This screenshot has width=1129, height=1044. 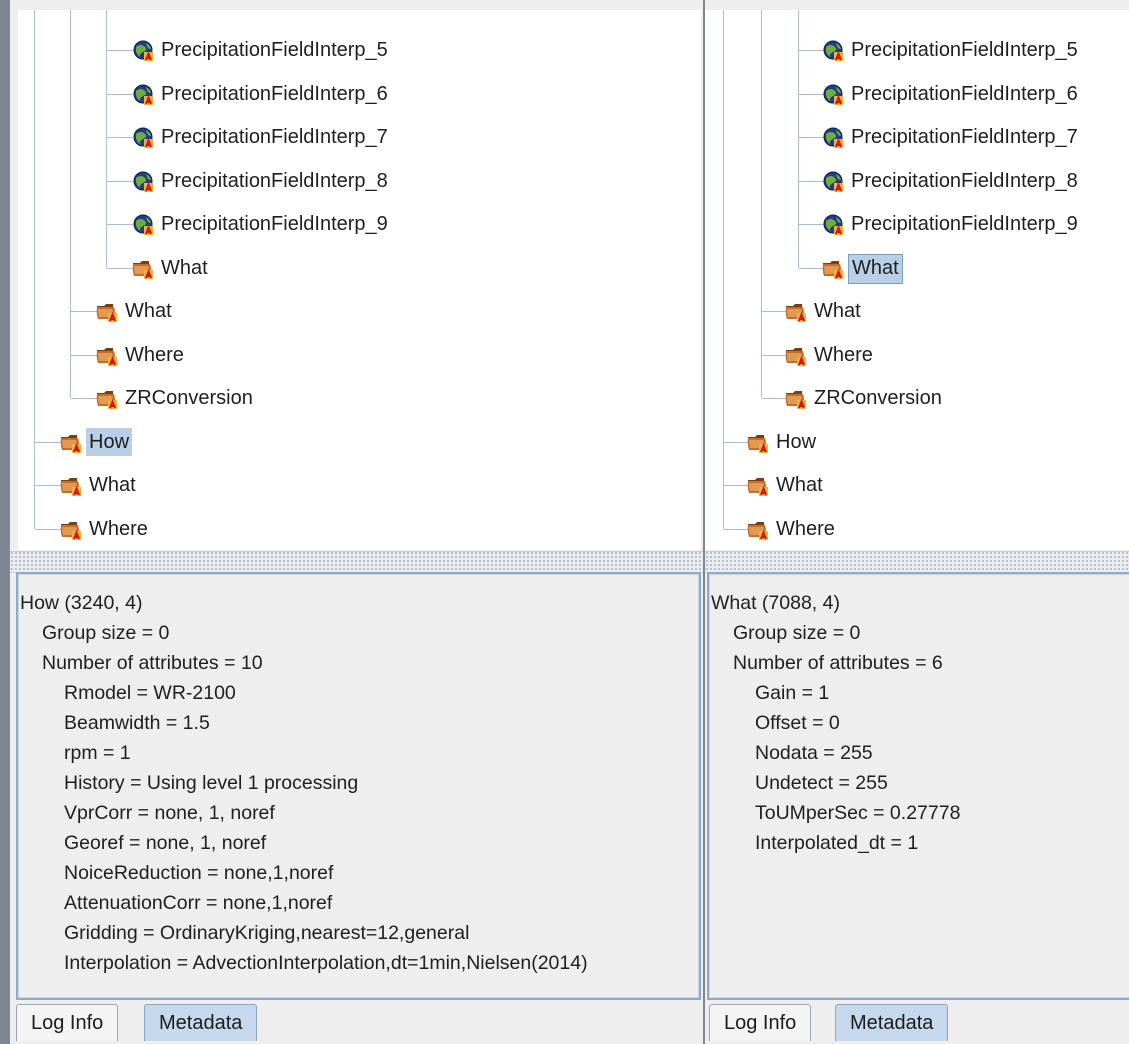 What do you see at coordinates (150, 693) in the screenshot?
I see `metadata-attribute: Rmodel = WR-2100` at bounding box center [150, 693].